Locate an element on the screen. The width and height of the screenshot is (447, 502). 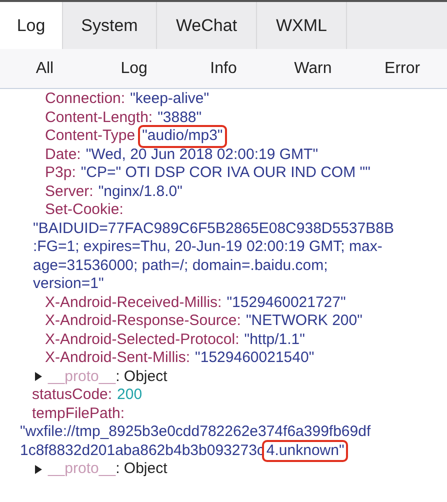
property-value: age=31536000; path=/; domain=.baidu.com; is located at coordinates (180, 265).